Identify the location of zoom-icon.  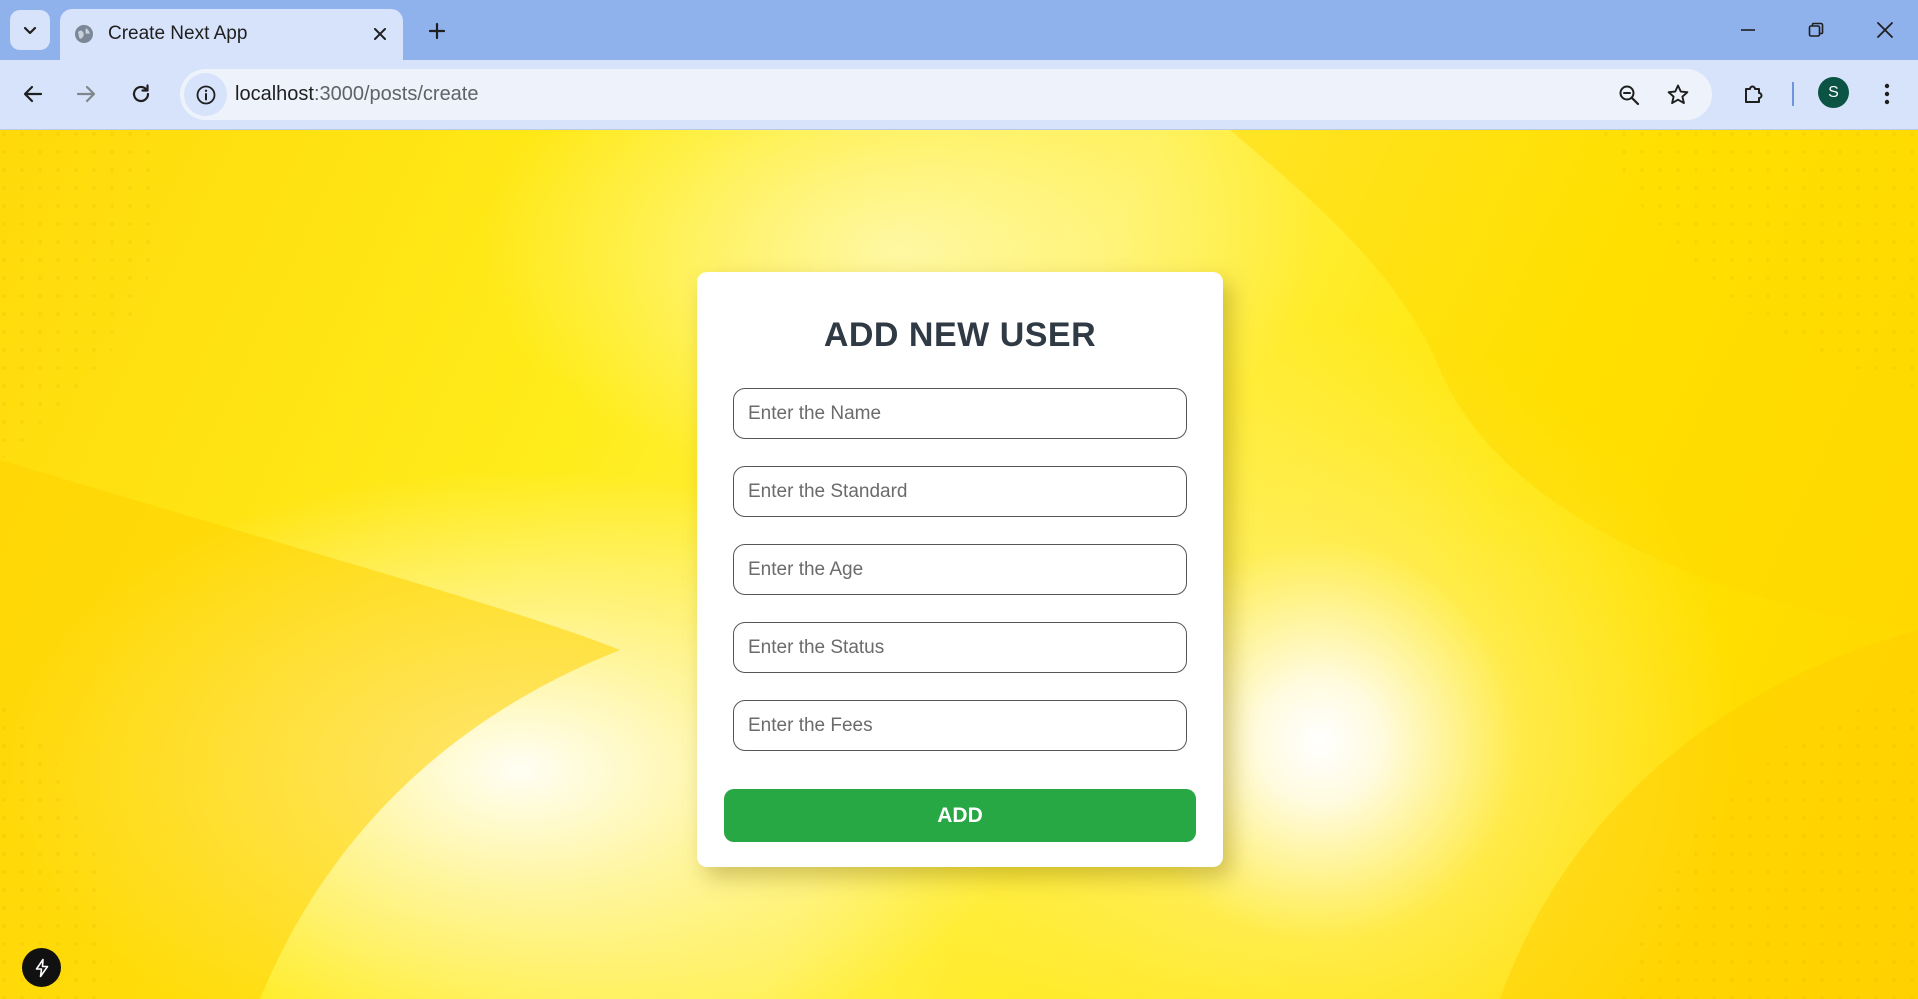
(1629, 95).